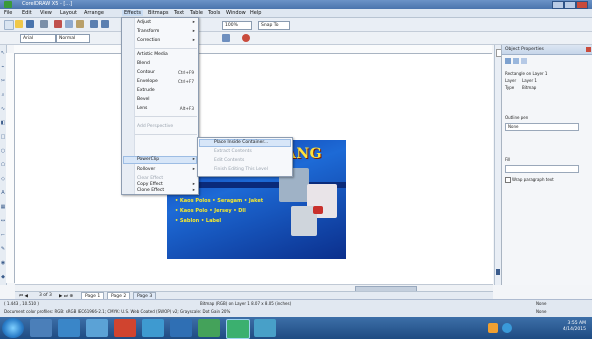 The width and height of the screenshot is (592, 339). I want to click on menu-bitmaps: Bitmaps, so click(158, 13).